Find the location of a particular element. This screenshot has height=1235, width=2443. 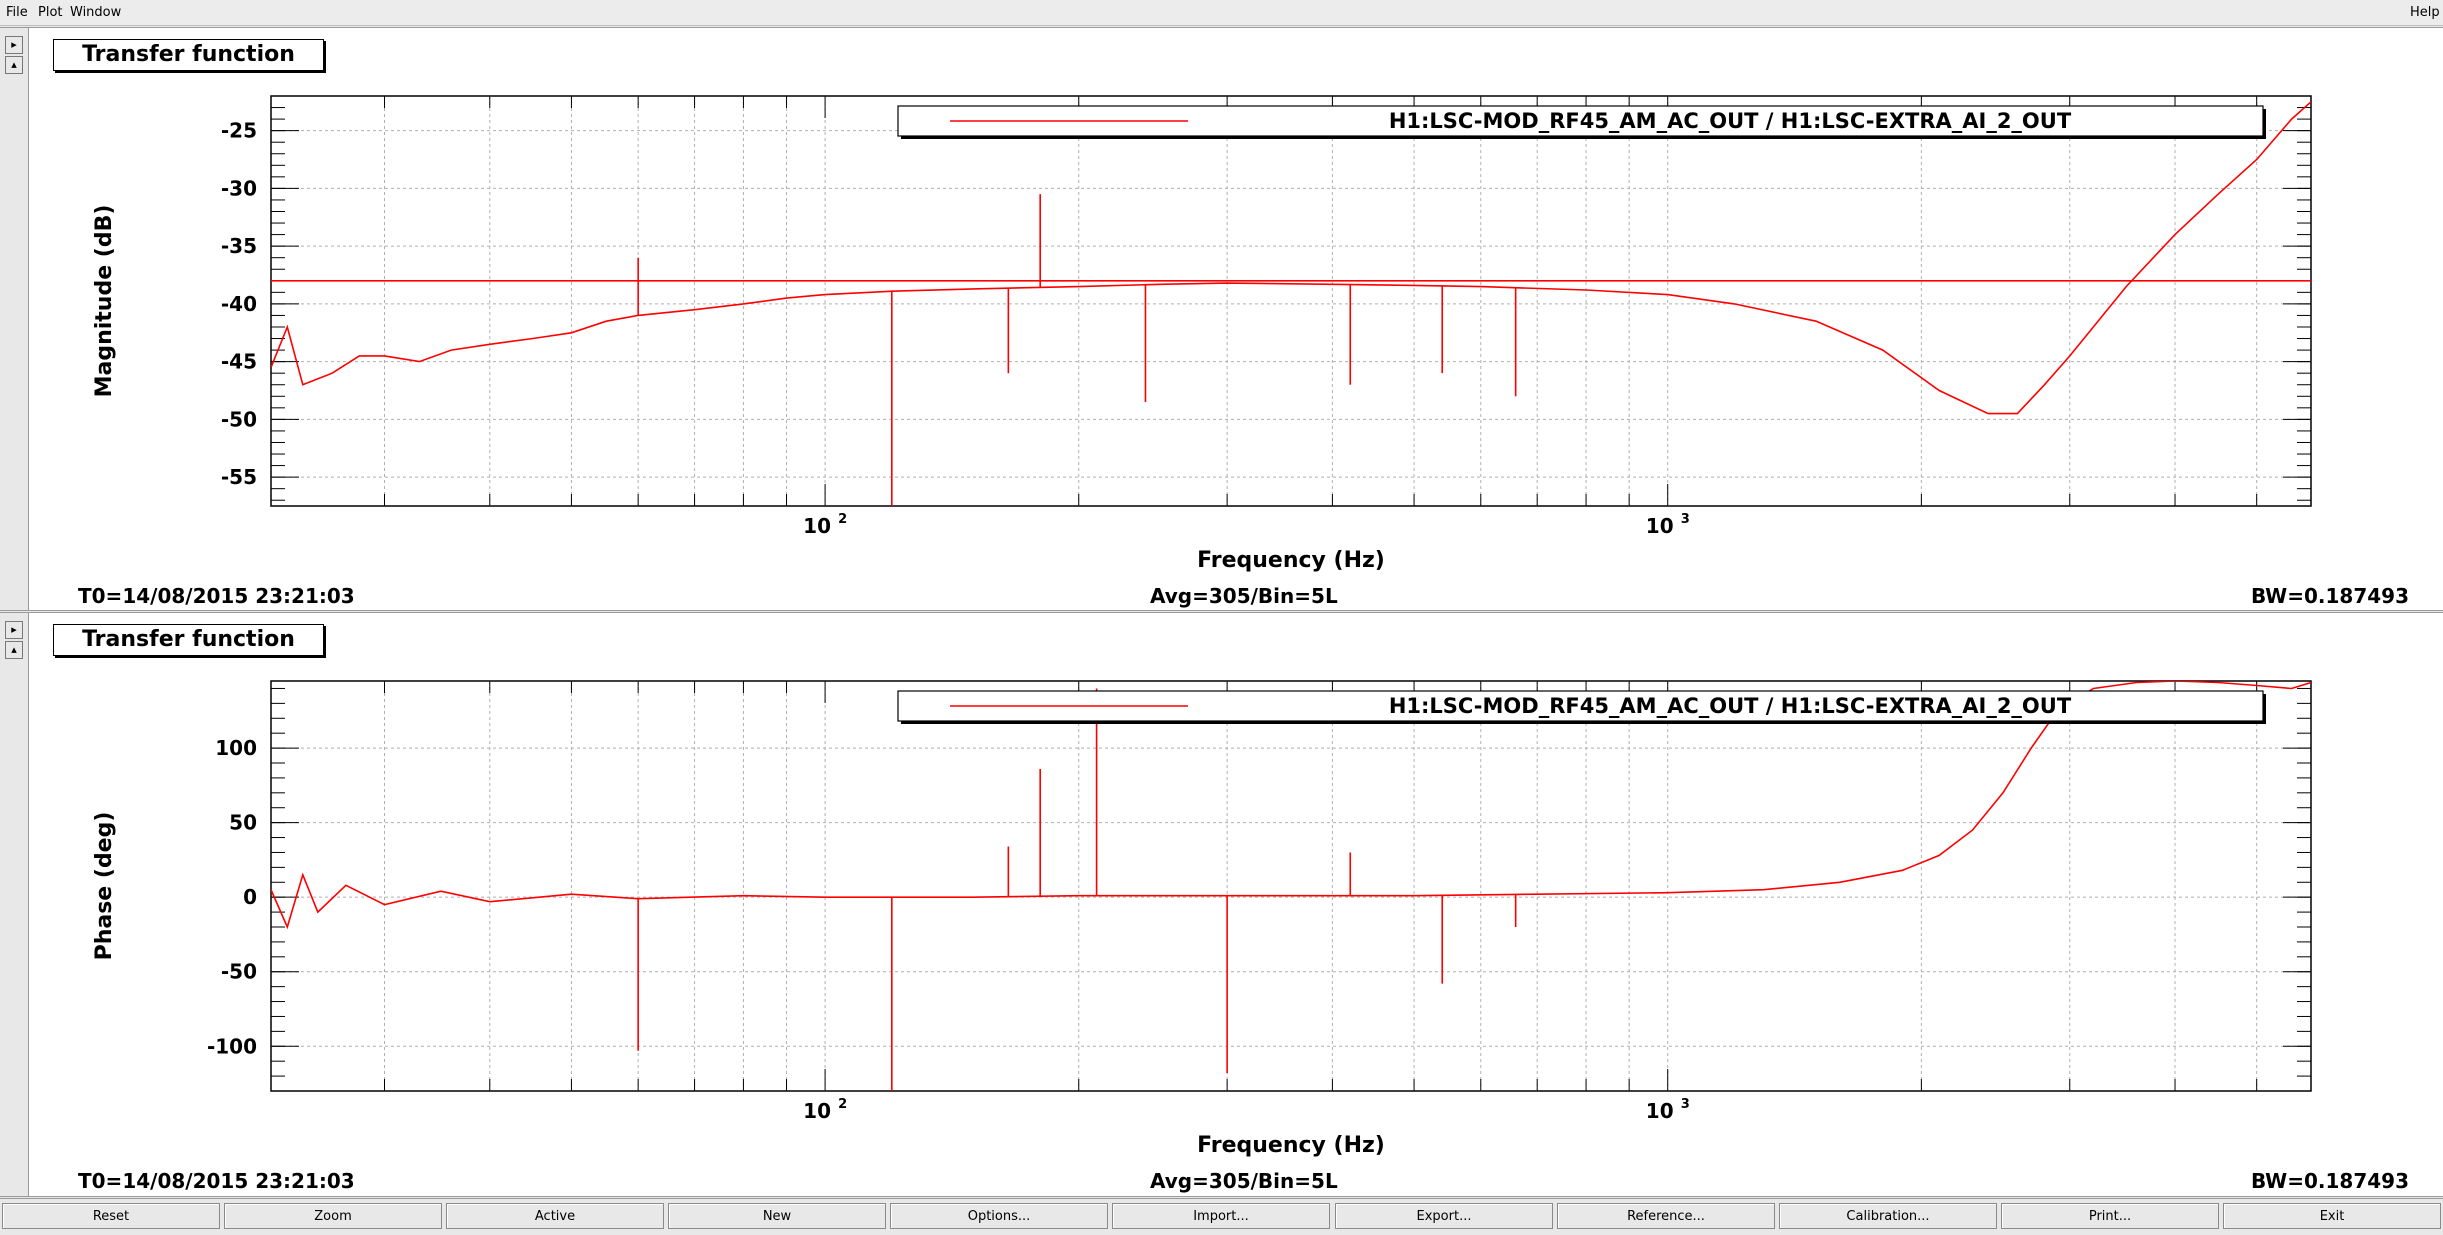

toolbar-button-active: Active is located at coordinates (555, 1216).